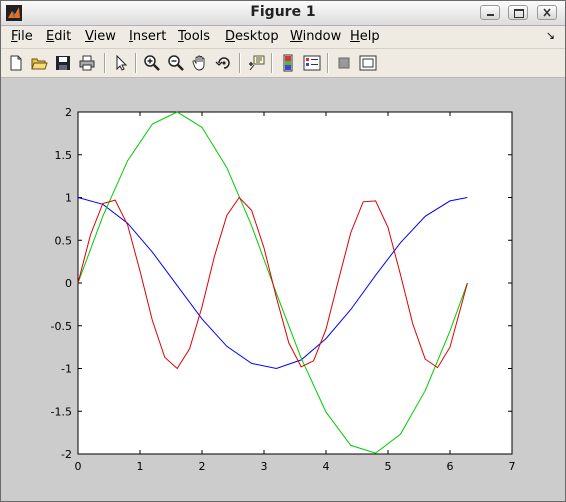  Describe the element at coordinates (89, 36) in the screenshot. I see `menu-view-accel: V` at that location.